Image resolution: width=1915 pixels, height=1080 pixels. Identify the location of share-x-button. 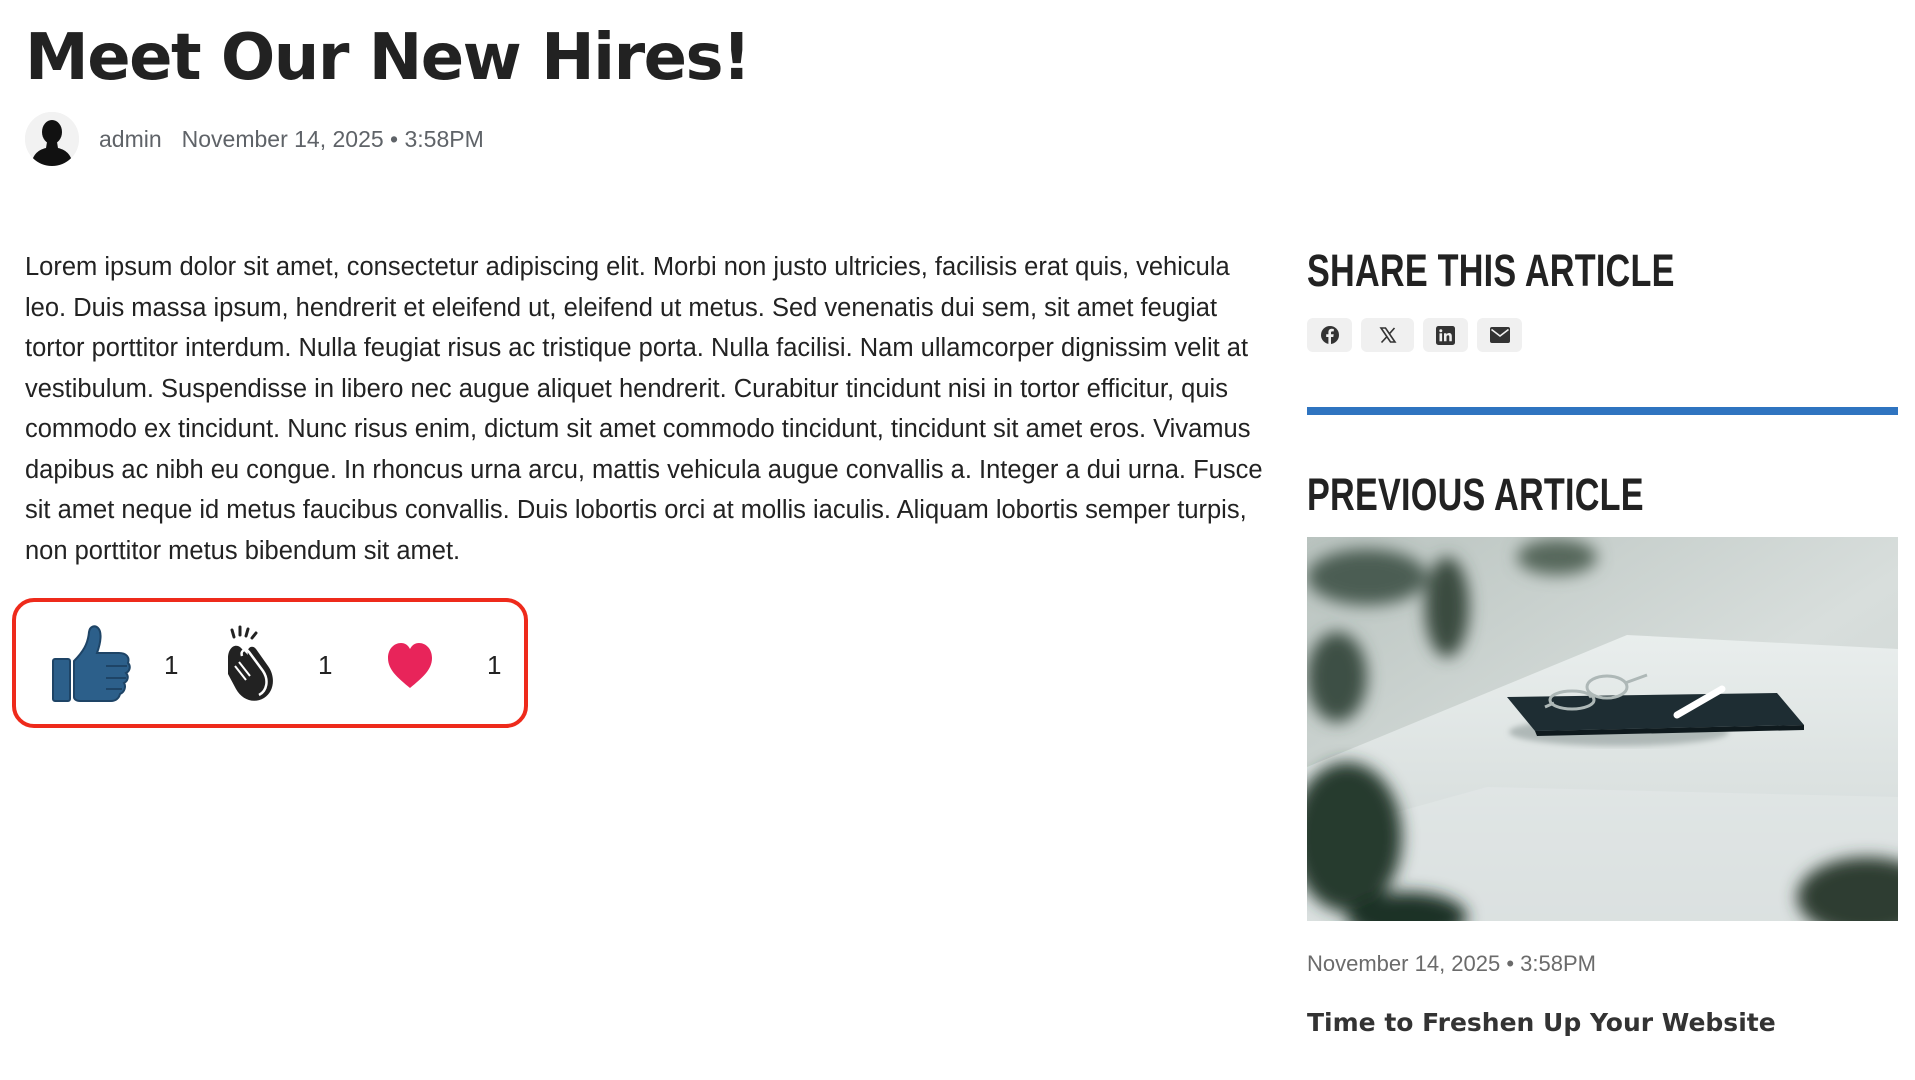
(1387, 335).